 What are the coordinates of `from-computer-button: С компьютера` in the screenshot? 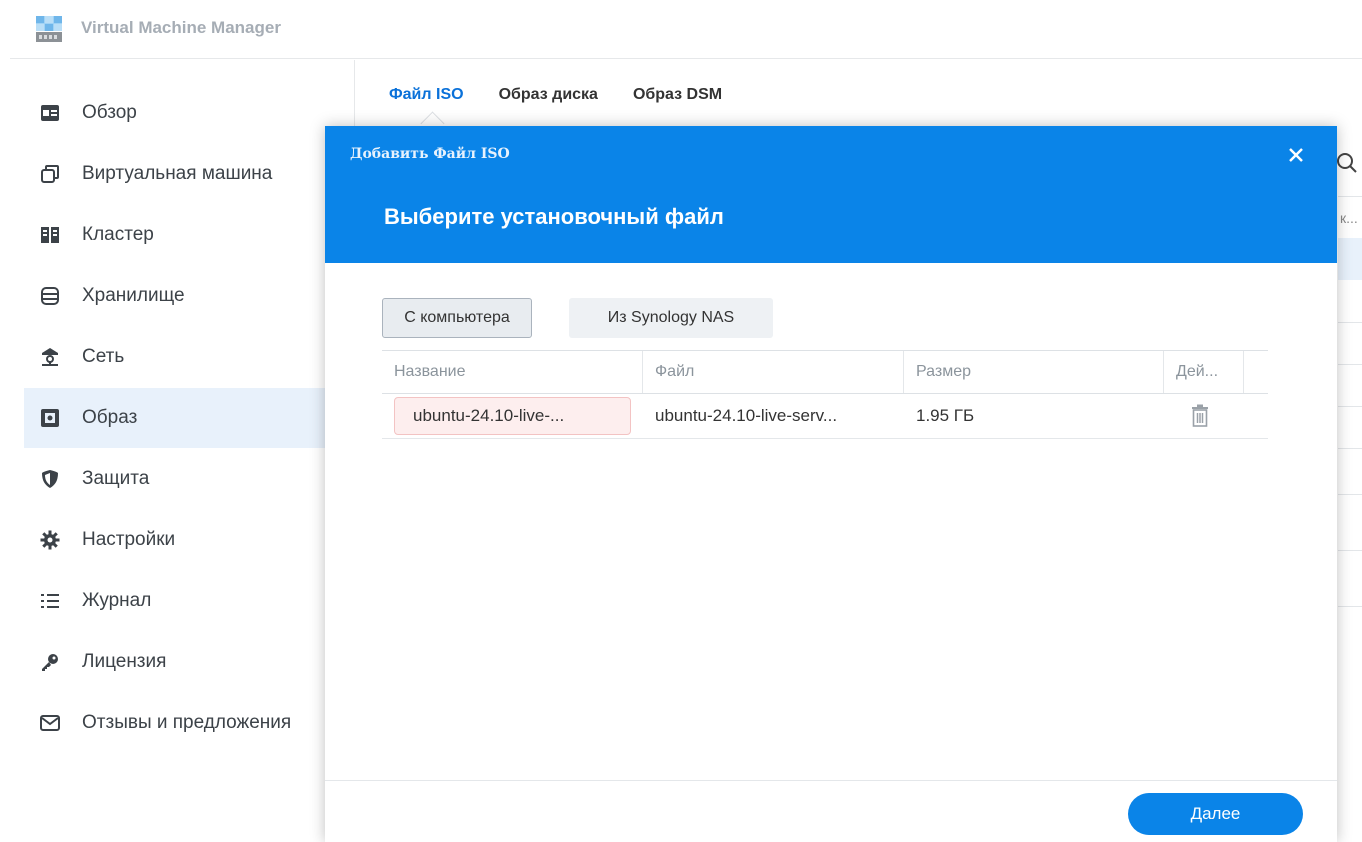 It's located at (457, 318).